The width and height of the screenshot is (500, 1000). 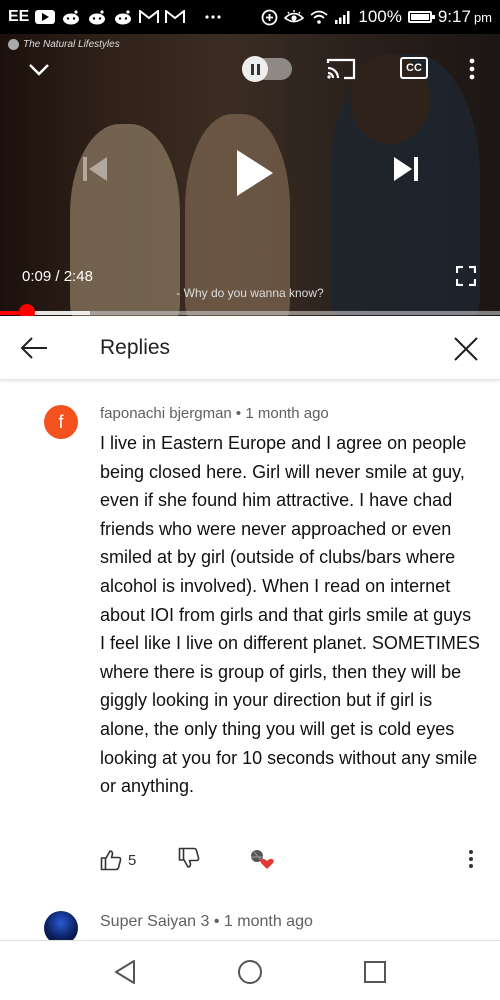 I want to click on replies-title: Replies, so click(x=135, y=347).